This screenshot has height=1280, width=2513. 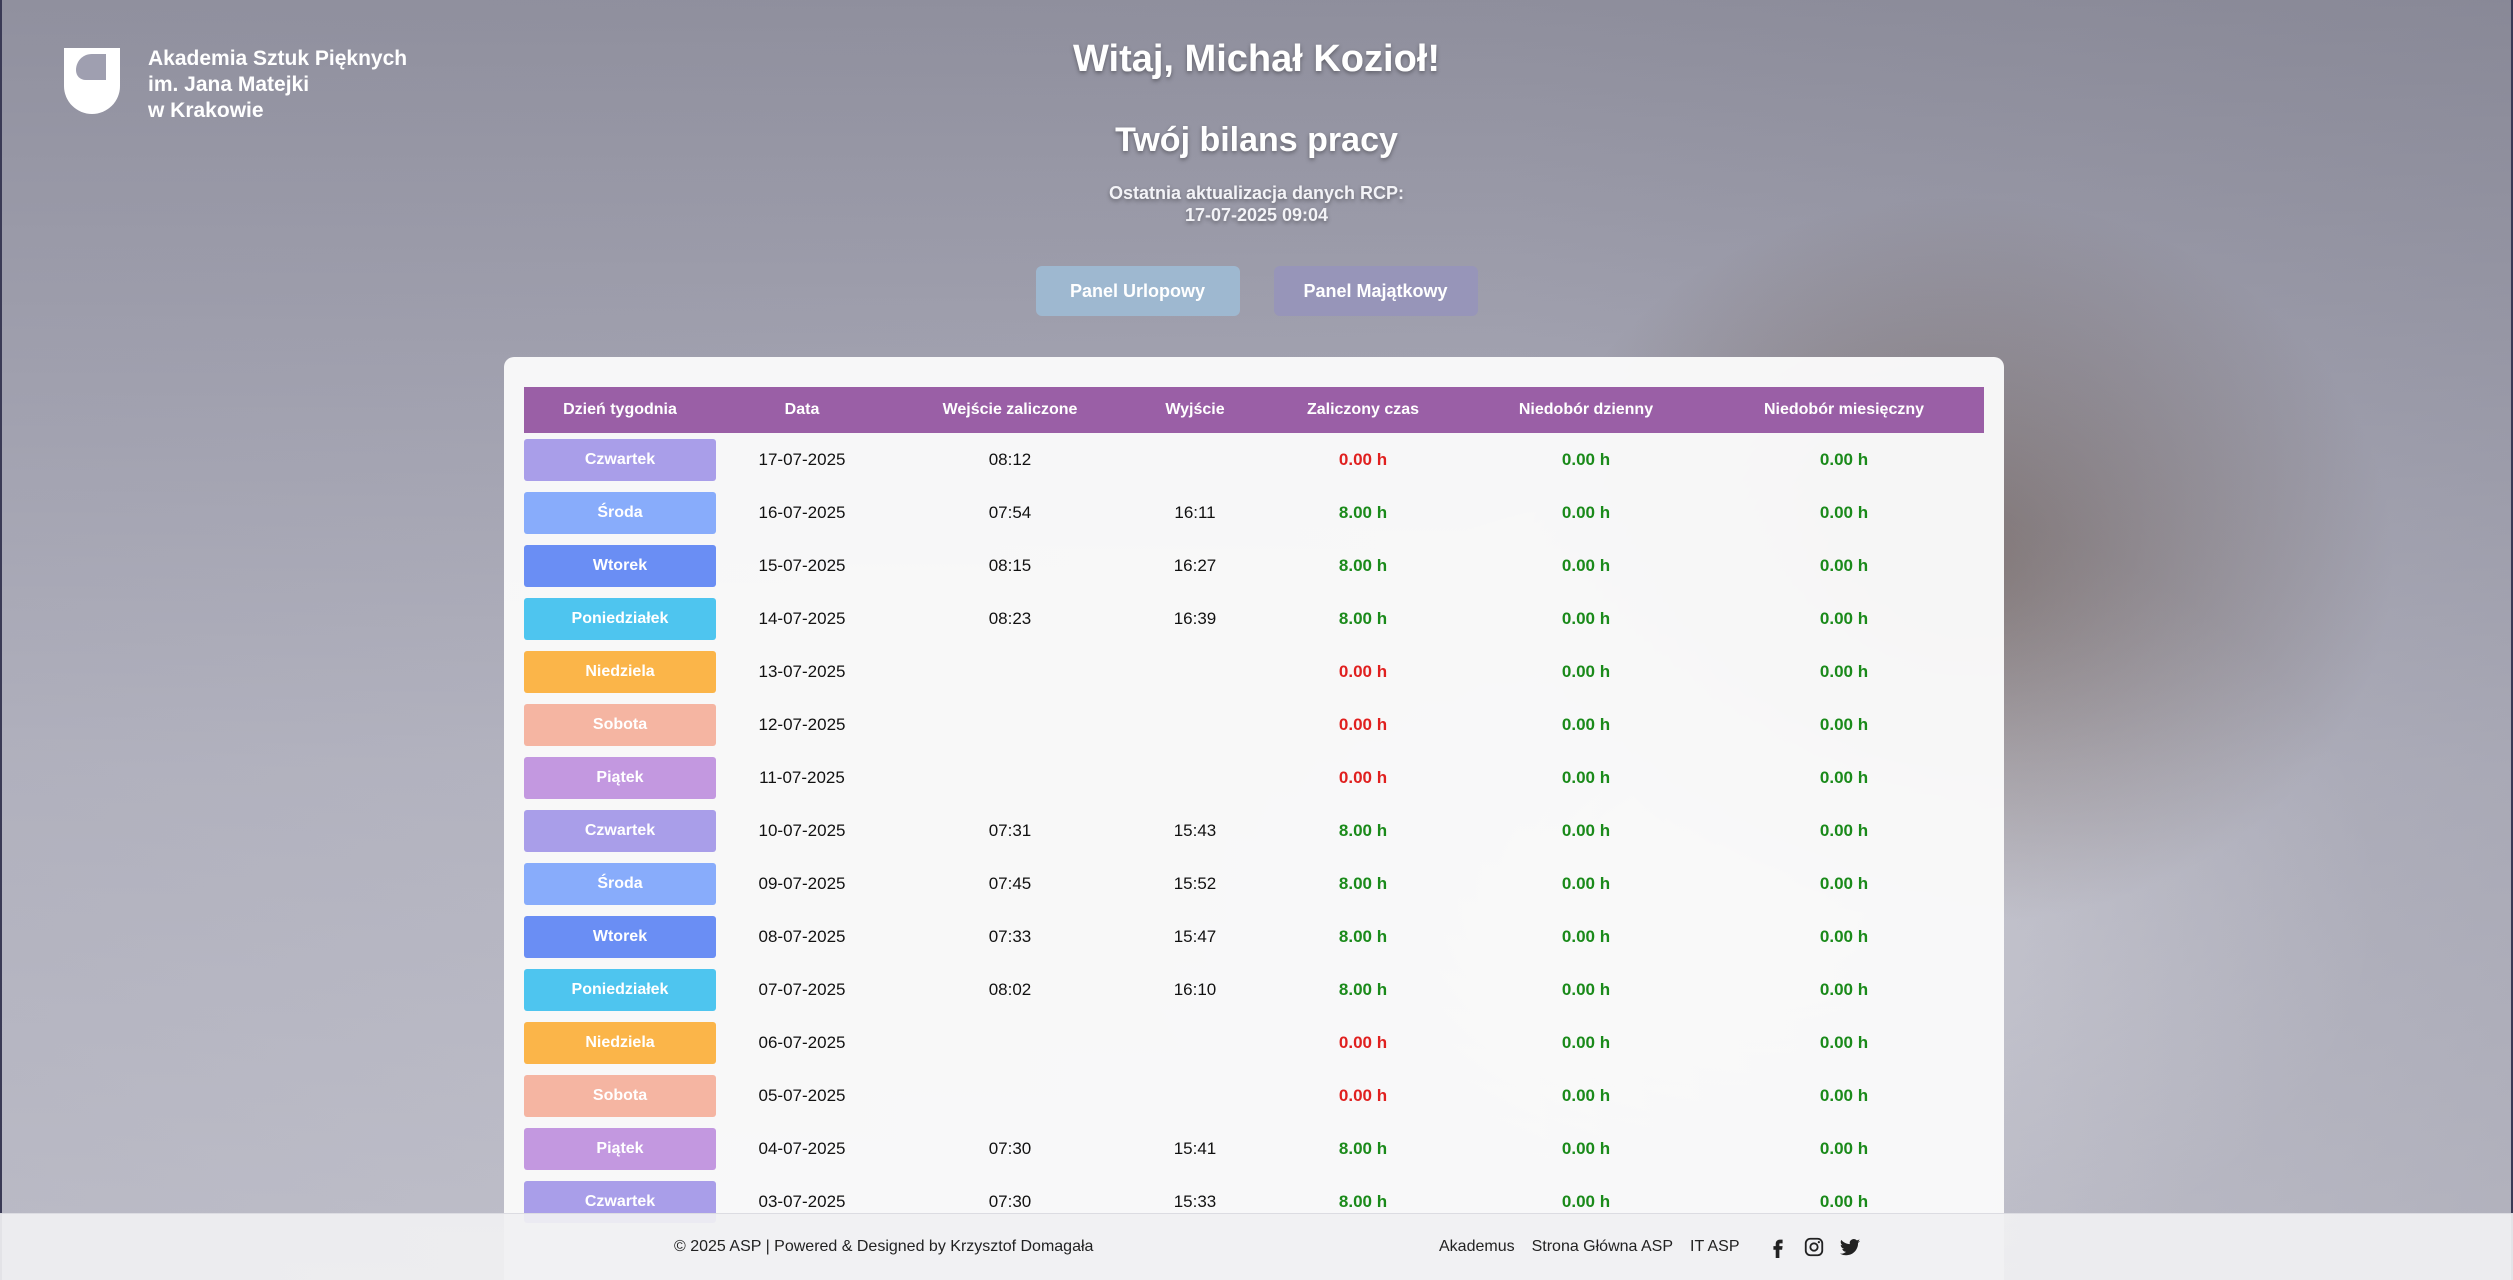 What do you see at coordinates (802, 724) in the screenshot?
I see `date-cell: 12-07-2025` at bounding box center [802, 724].